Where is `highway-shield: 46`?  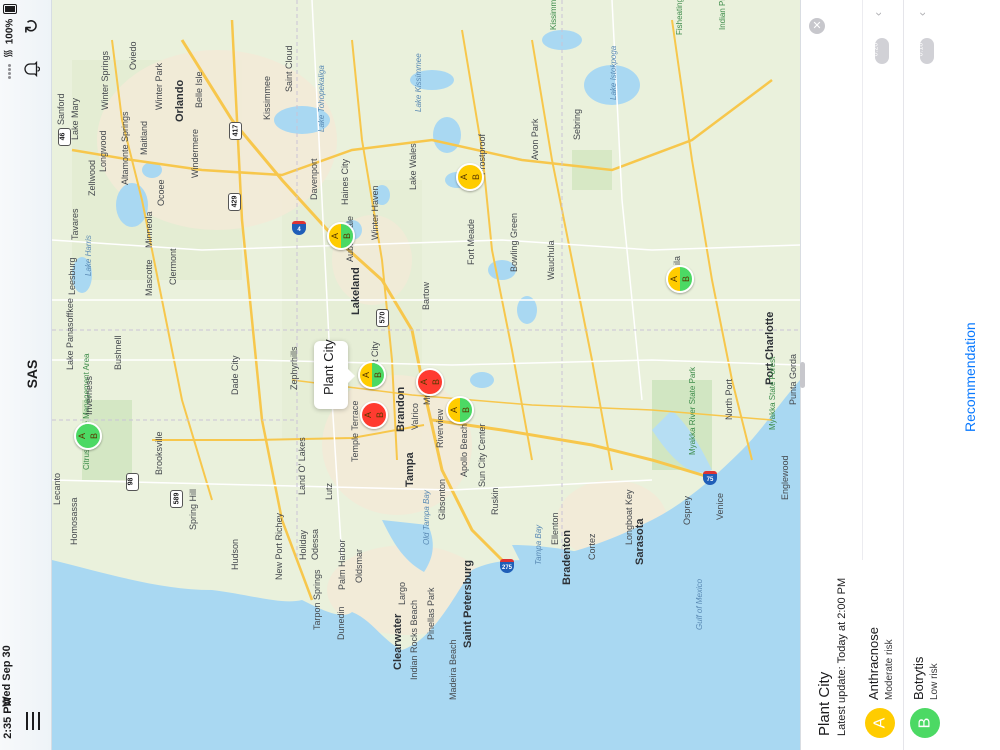
highway-shield: 46 is located at coordinates (64, 137).